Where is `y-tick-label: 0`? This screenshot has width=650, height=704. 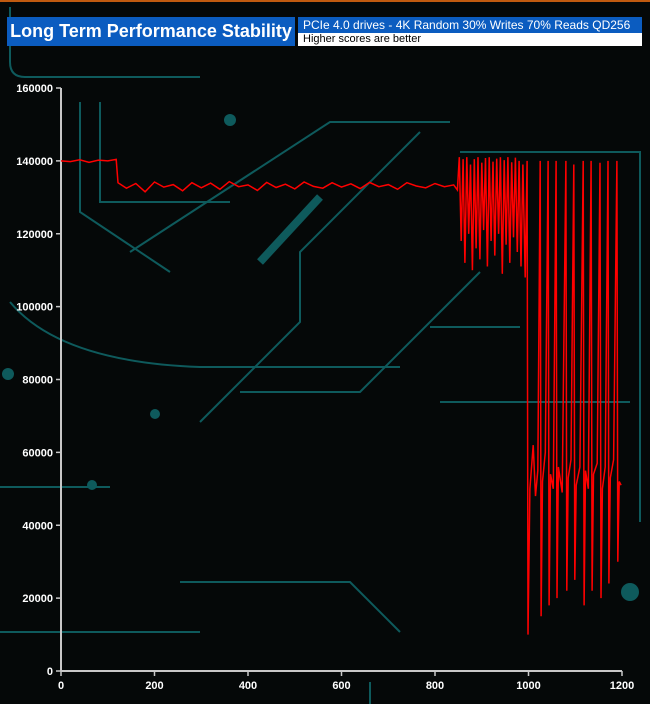
y-tick-label: 0 is located at coordinates (50, 672).